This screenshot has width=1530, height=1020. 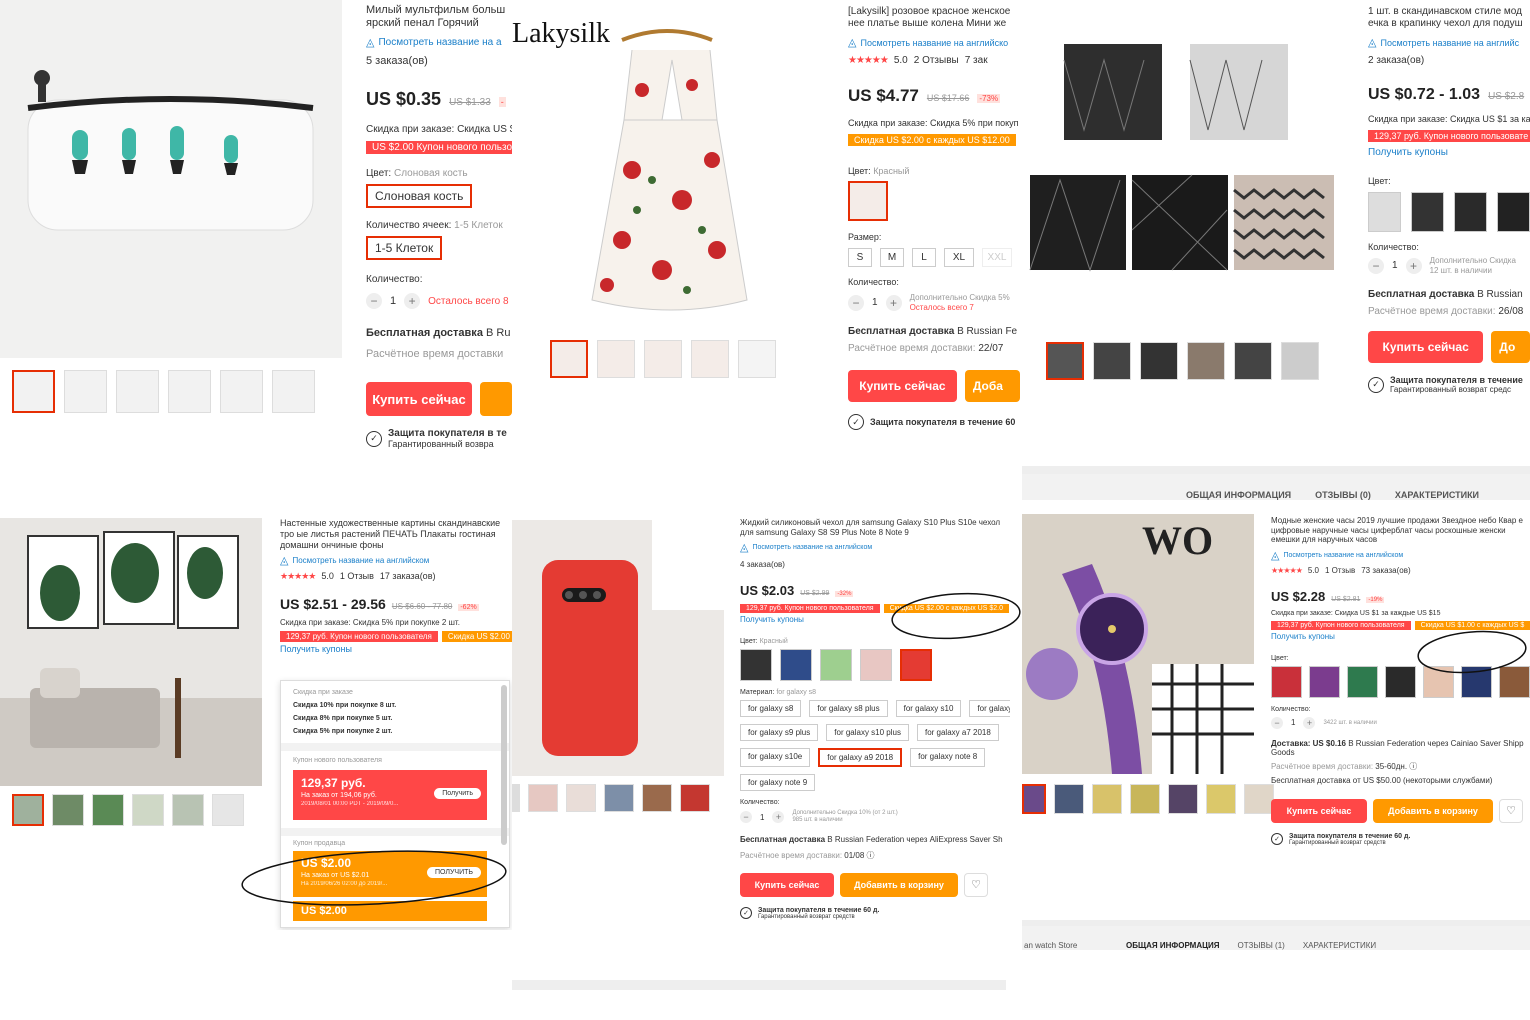 I want to click on tab-general-info: ОБЩАЯ ИНФОРМАЦИЯ, so click(x=1172, y=945).